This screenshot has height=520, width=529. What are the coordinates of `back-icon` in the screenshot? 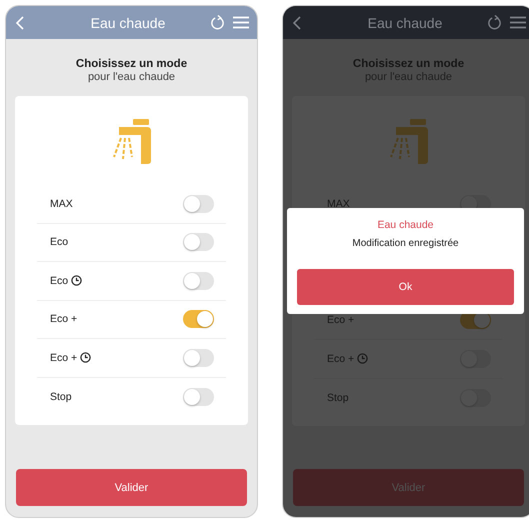 It's located at (297, 23).